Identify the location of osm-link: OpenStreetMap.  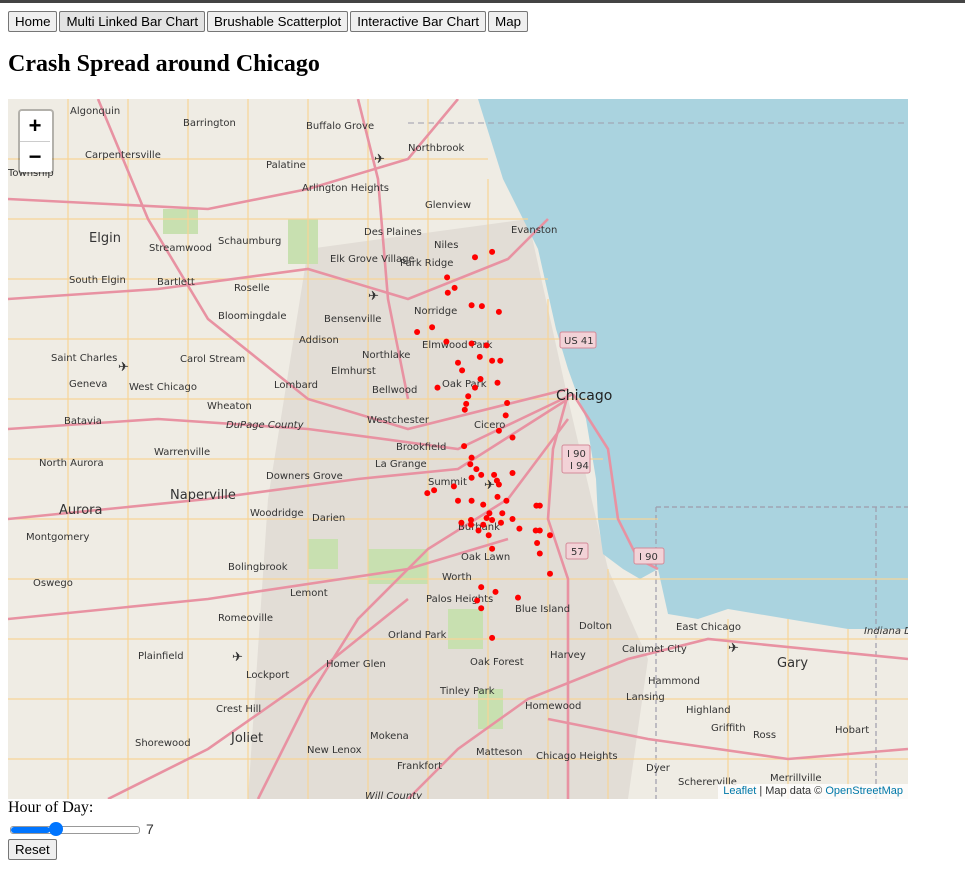
(864, 791).